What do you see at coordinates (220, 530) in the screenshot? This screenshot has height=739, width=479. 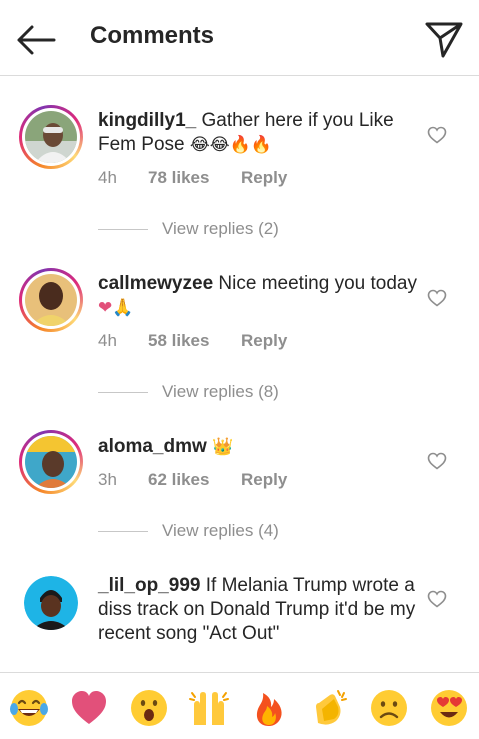 I see `view-replies-label: View replies (4)` at bounding box center [220, 530].